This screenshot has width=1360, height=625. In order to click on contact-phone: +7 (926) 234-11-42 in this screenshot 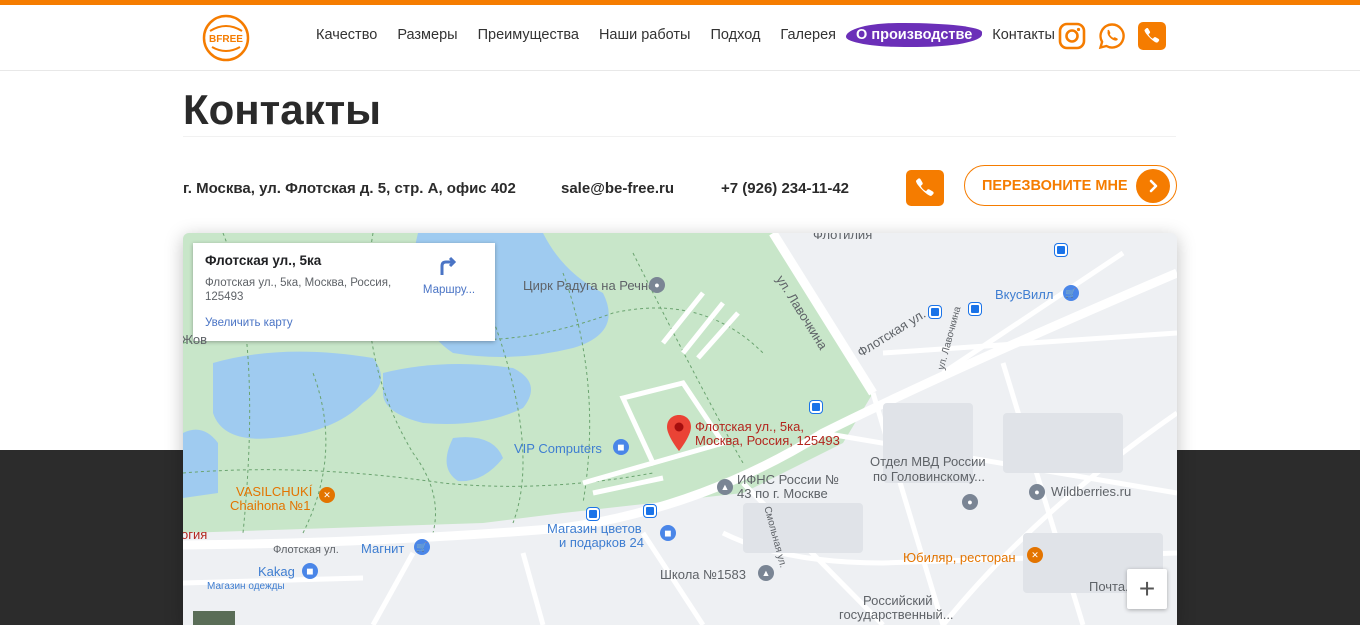, I will do `click(785, 188)`.